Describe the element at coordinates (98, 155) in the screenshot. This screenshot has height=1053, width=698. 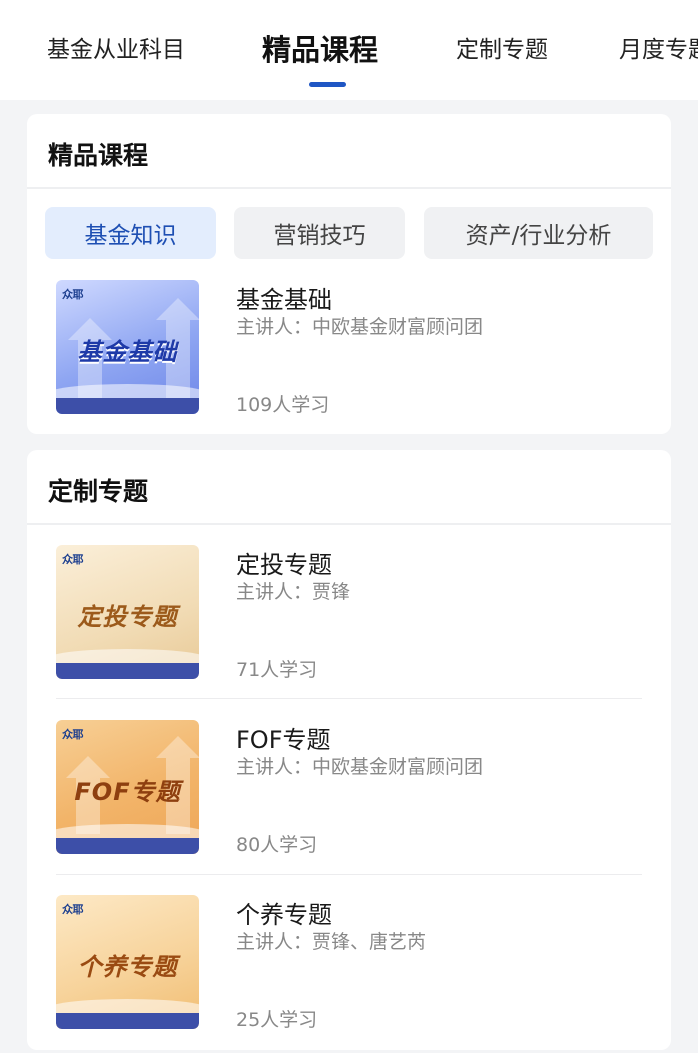
I see `section-title-featured: 精品课程` at that location.